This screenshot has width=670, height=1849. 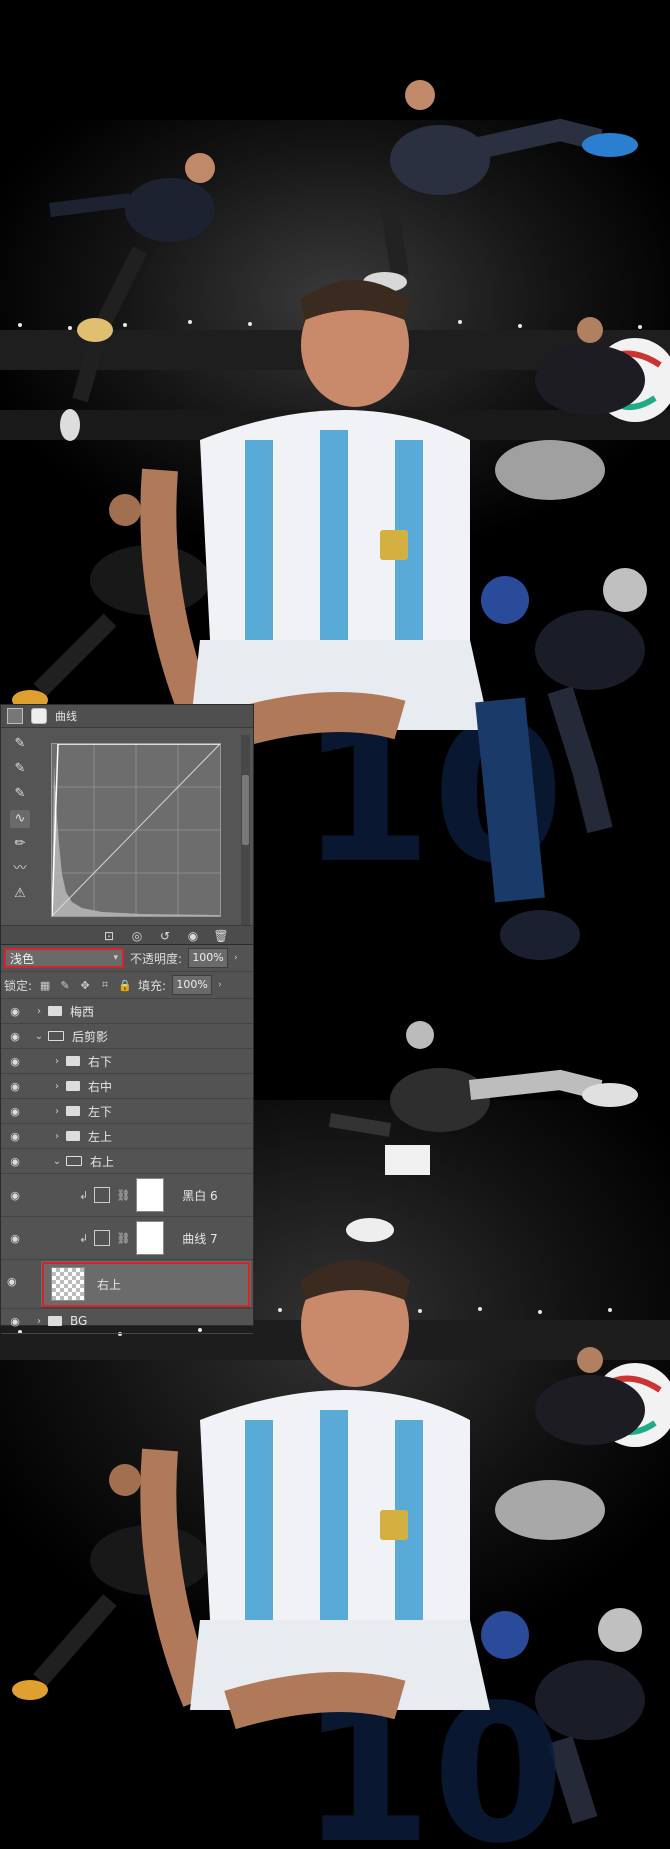 I want to click on opacity-chevron-icon: ›, so click(x=236, y=958).